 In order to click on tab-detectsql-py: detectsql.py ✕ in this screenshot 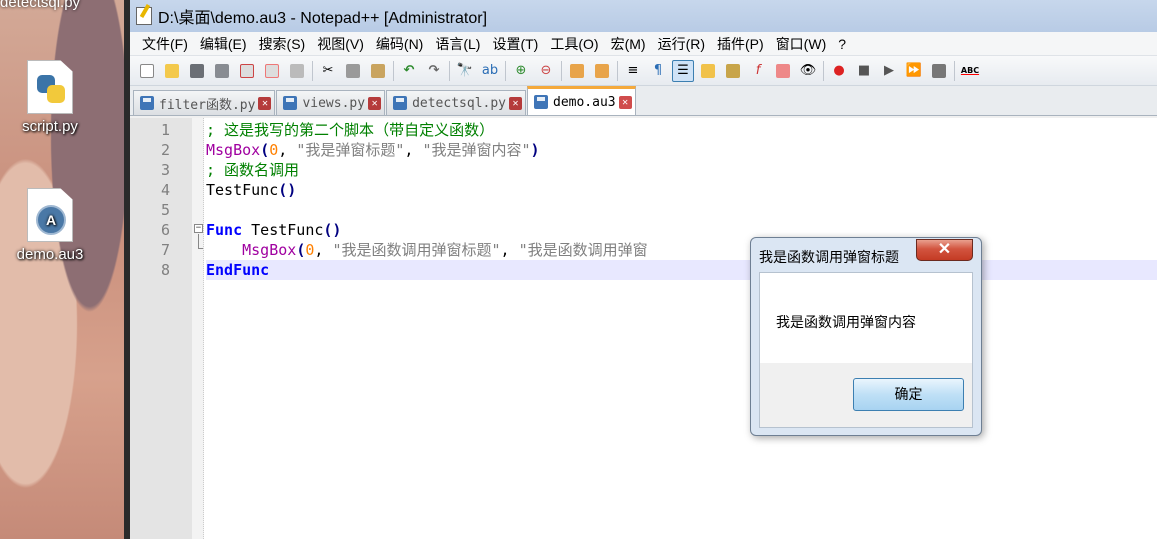, I will do `click(456, 102)`.